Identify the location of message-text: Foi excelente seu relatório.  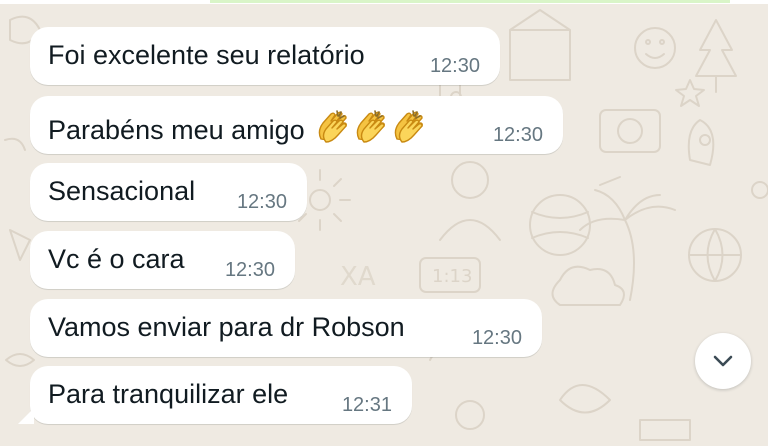
(206, 55).